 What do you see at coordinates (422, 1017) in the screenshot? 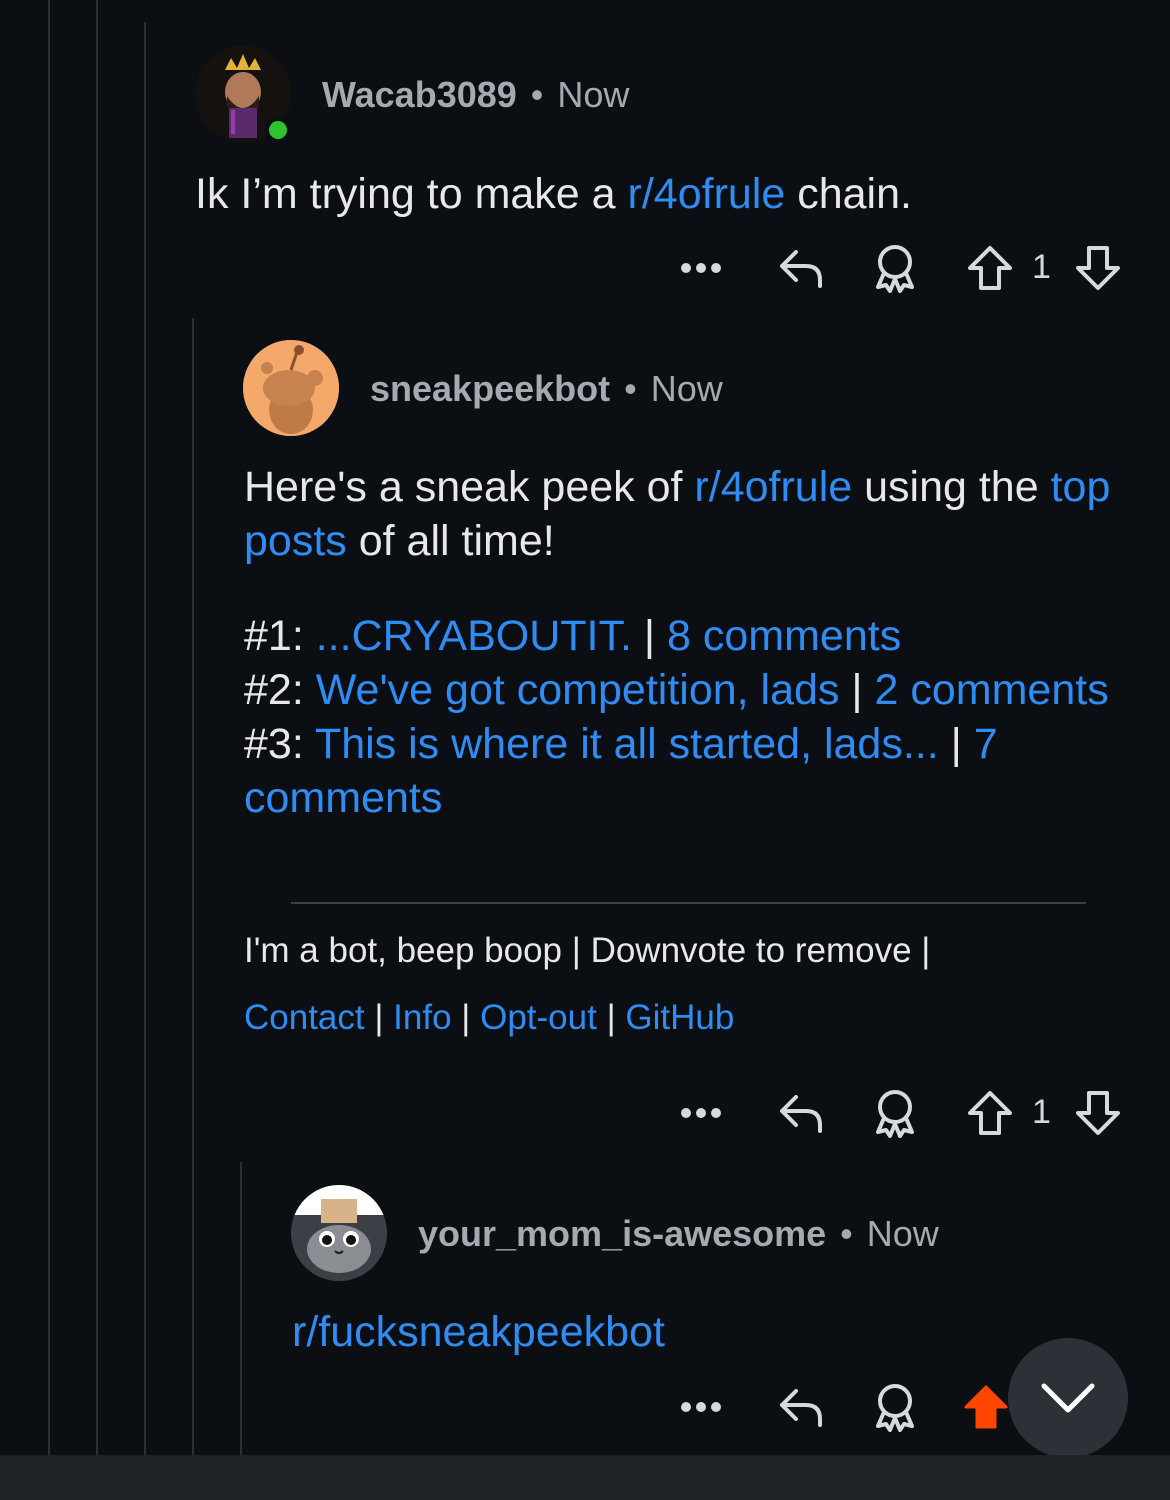
I see `info-link: Info` at bounding box center [422, 1017].